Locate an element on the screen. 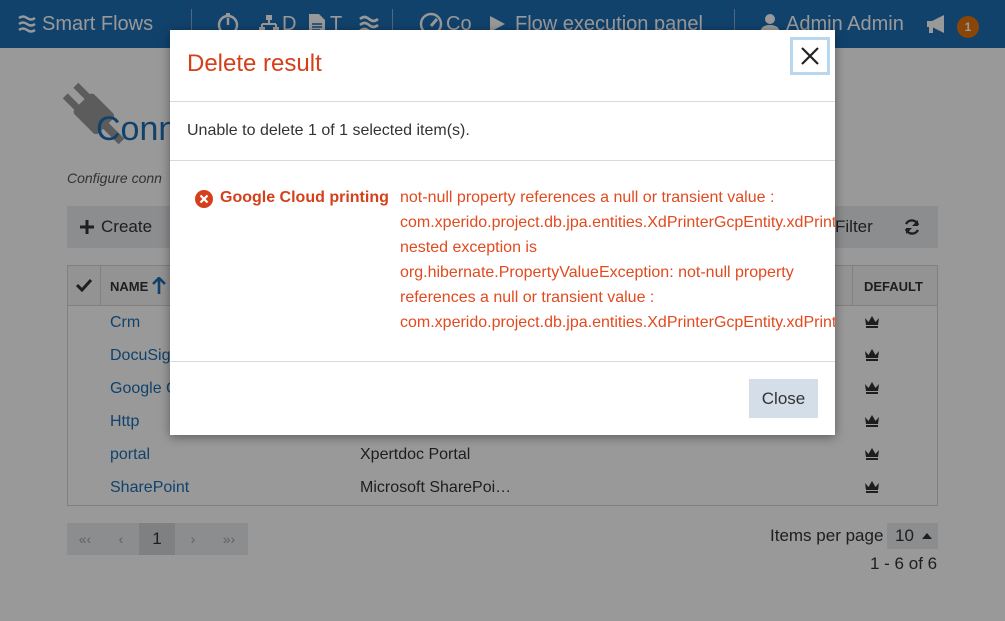 The width and height of the screenshot is (1005, 621). error-circle-icon is located at coordinates (204, 199).